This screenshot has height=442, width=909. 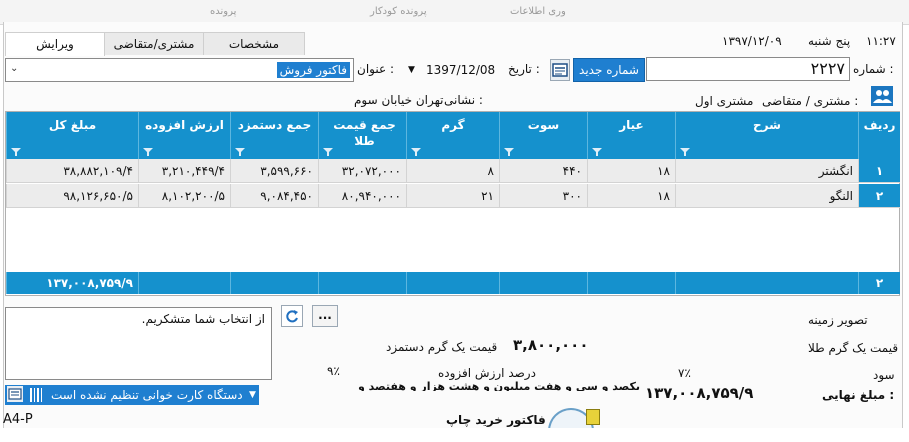 I want to click on number-label: شماره :, so click(x=873, y=69).